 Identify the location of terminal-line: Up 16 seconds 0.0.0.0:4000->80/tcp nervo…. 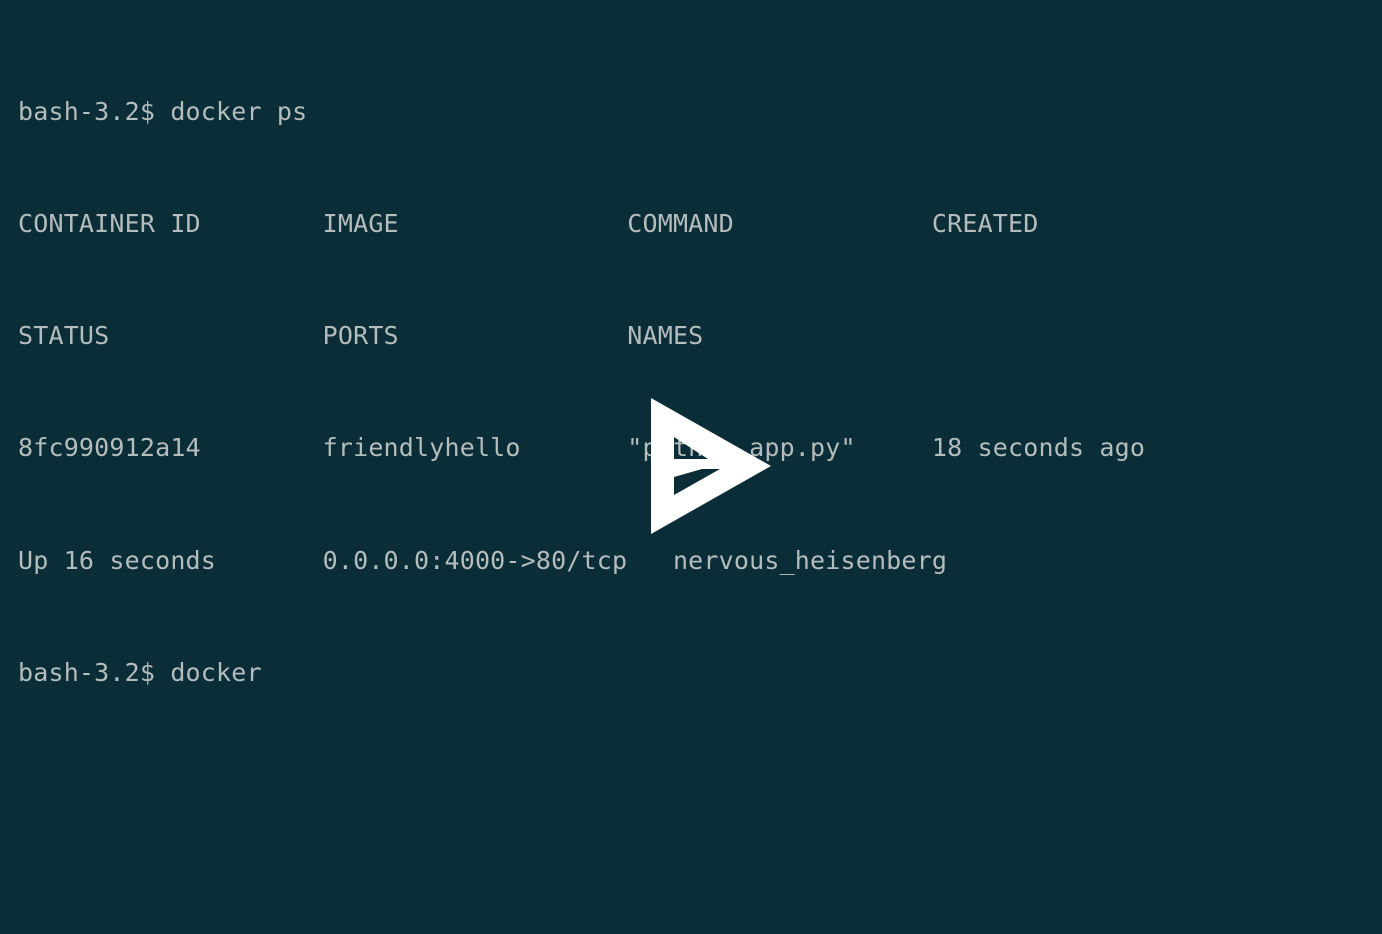
(483, 560).